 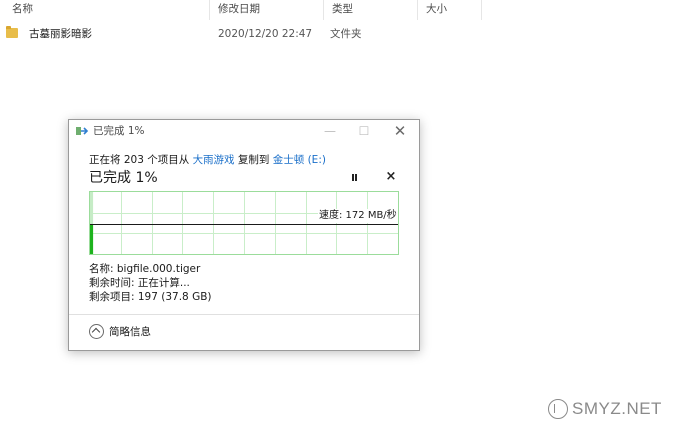 What do you see at coordinates (330, 131) in the screenshot?
I see `minimize-button: —` at bounding box center [330, 131].